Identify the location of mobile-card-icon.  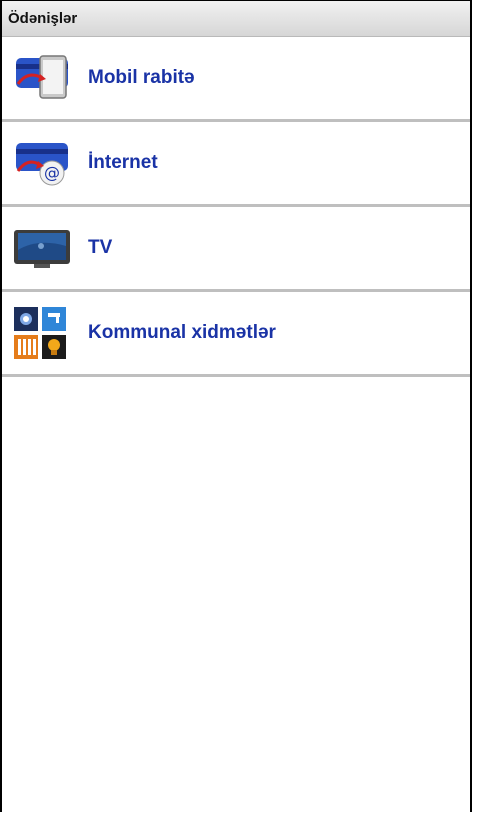
(42, 78).